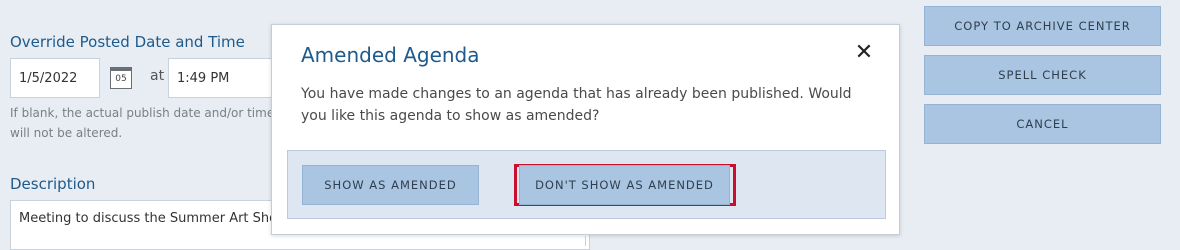  Describe the element at coordinates (1042, 124) in the screenshot. I see `cancel-button: CANCEL` at that location.